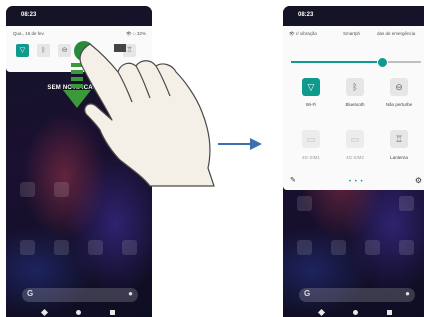 Image resolution: width=424 pixels, height=317 pixels. I want to click on bluetooth-icon: ᛒ, so click(355, 87).